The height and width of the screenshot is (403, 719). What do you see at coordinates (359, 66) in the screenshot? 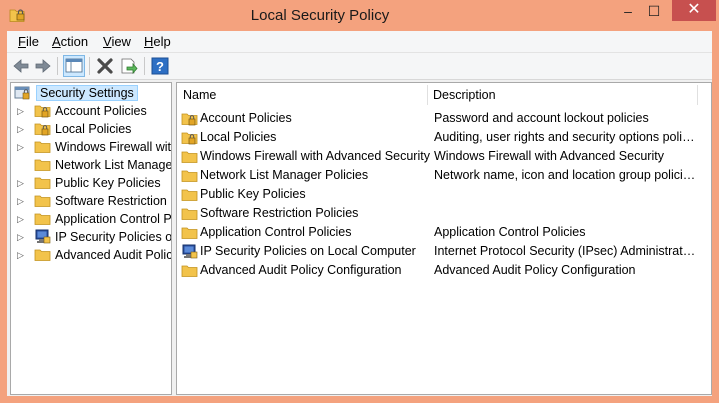
I see `toolbar: ?` at bounding box center [359, 66].